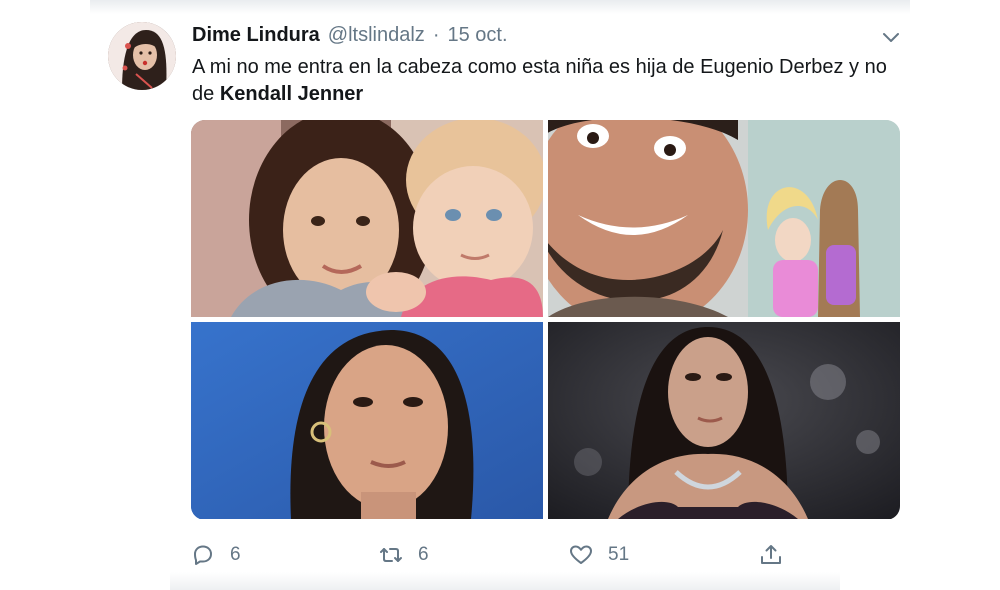 The height and width of the screenshot is (590, 1000). What do you see at coordinates (423, 554) in the screenshot?
I see `retweet-count: 6` at bounding box center [423, 554].